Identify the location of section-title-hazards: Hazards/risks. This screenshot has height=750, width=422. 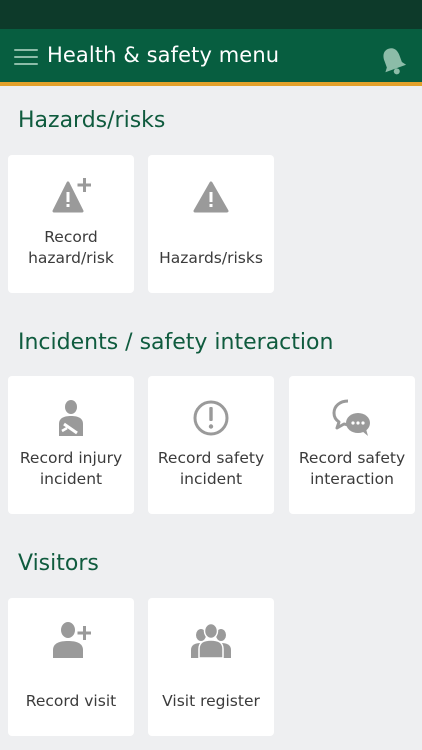
(92, 120).